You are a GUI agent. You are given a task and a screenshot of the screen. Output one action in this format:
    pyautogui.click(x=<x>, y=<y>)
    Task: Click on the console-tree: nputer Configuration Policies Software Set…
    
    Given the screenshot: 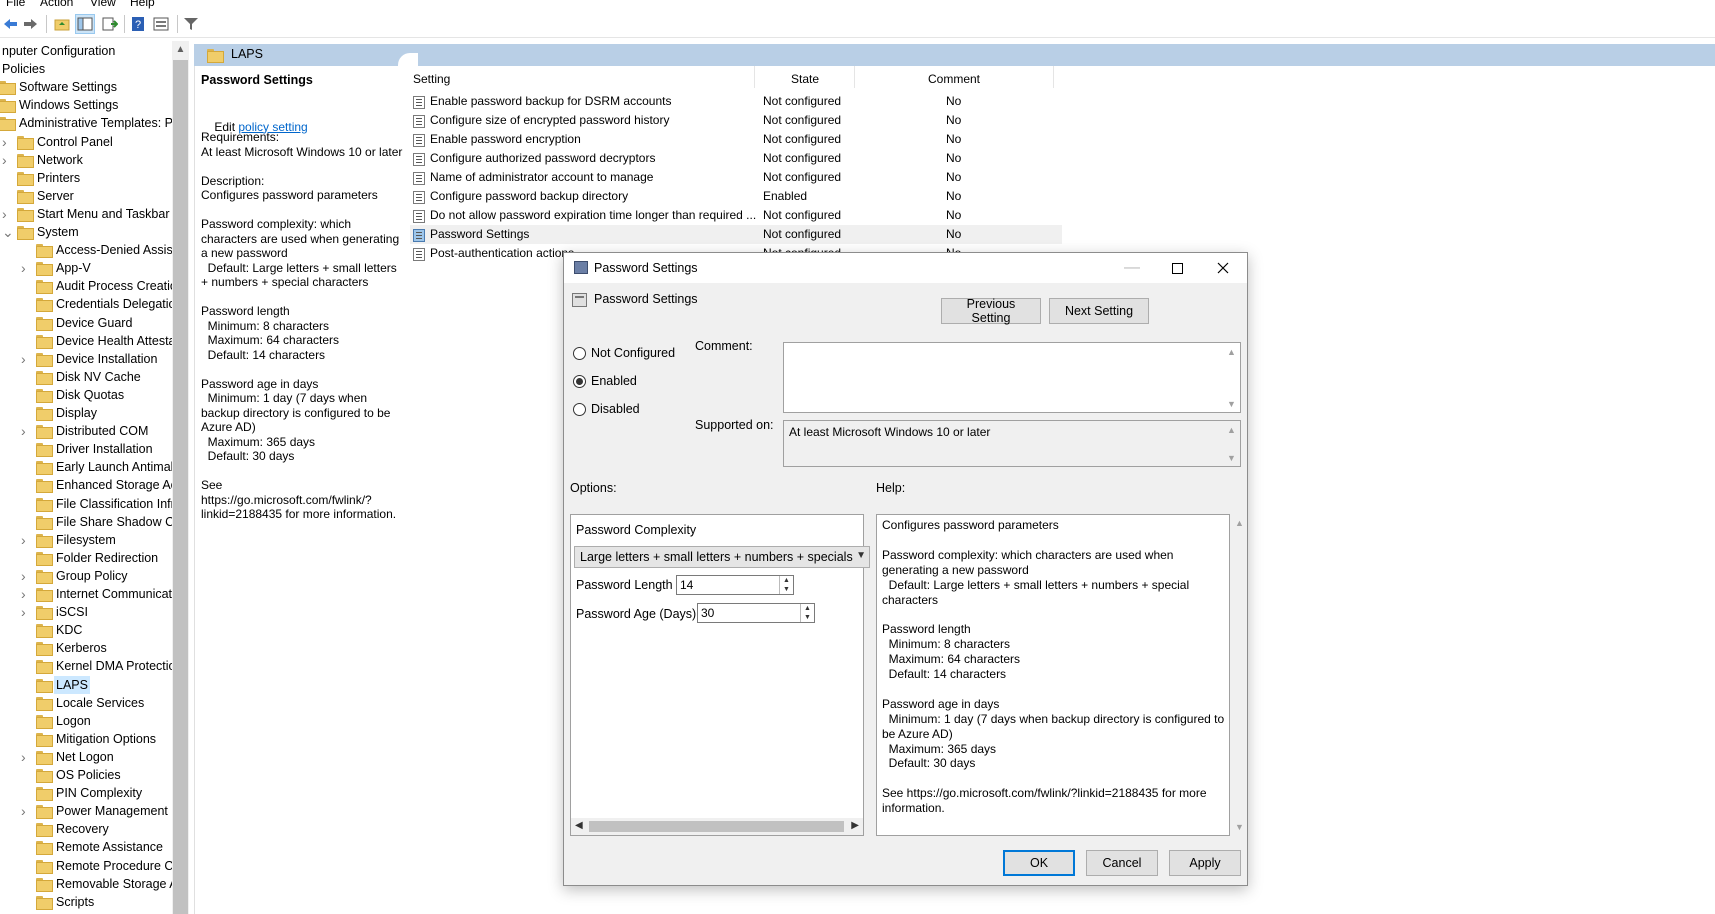 What is the action you would take?
    pyautogui.click(x=86, y=477)
    